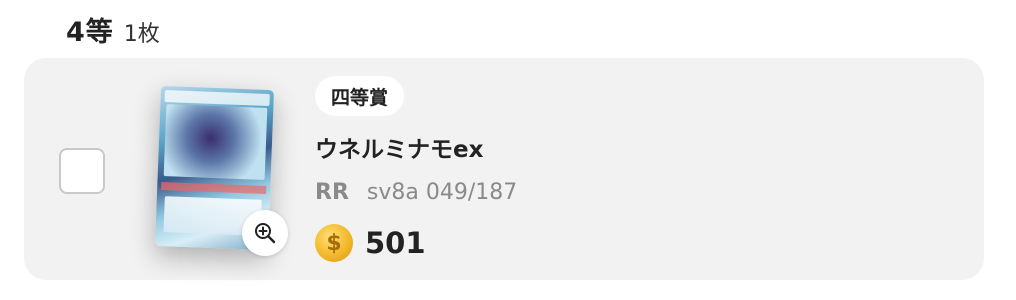 The height and width of the screenshot is (300, 1016). I want to click on card-name: ウネルミナモex, so click(399, 150).